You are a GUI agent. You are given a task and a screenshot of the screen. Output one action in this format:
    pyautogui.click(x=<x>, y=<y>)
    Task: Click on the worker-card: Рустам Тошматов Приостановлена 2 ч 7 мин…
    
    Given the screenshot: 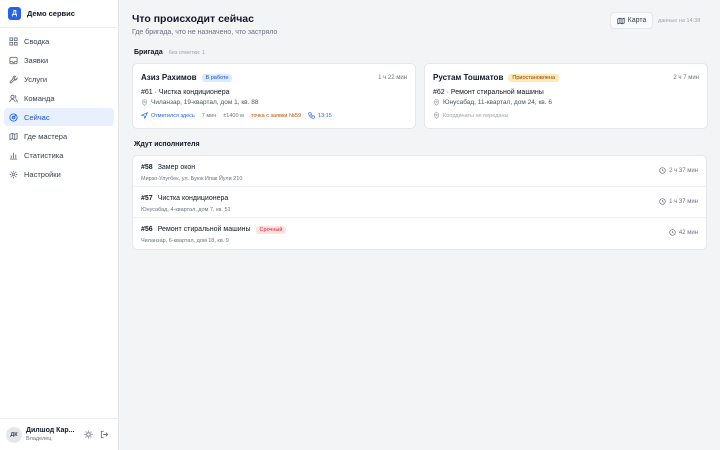 What is the action you would take?
    pyautogui.click(x=566, y=96)
    